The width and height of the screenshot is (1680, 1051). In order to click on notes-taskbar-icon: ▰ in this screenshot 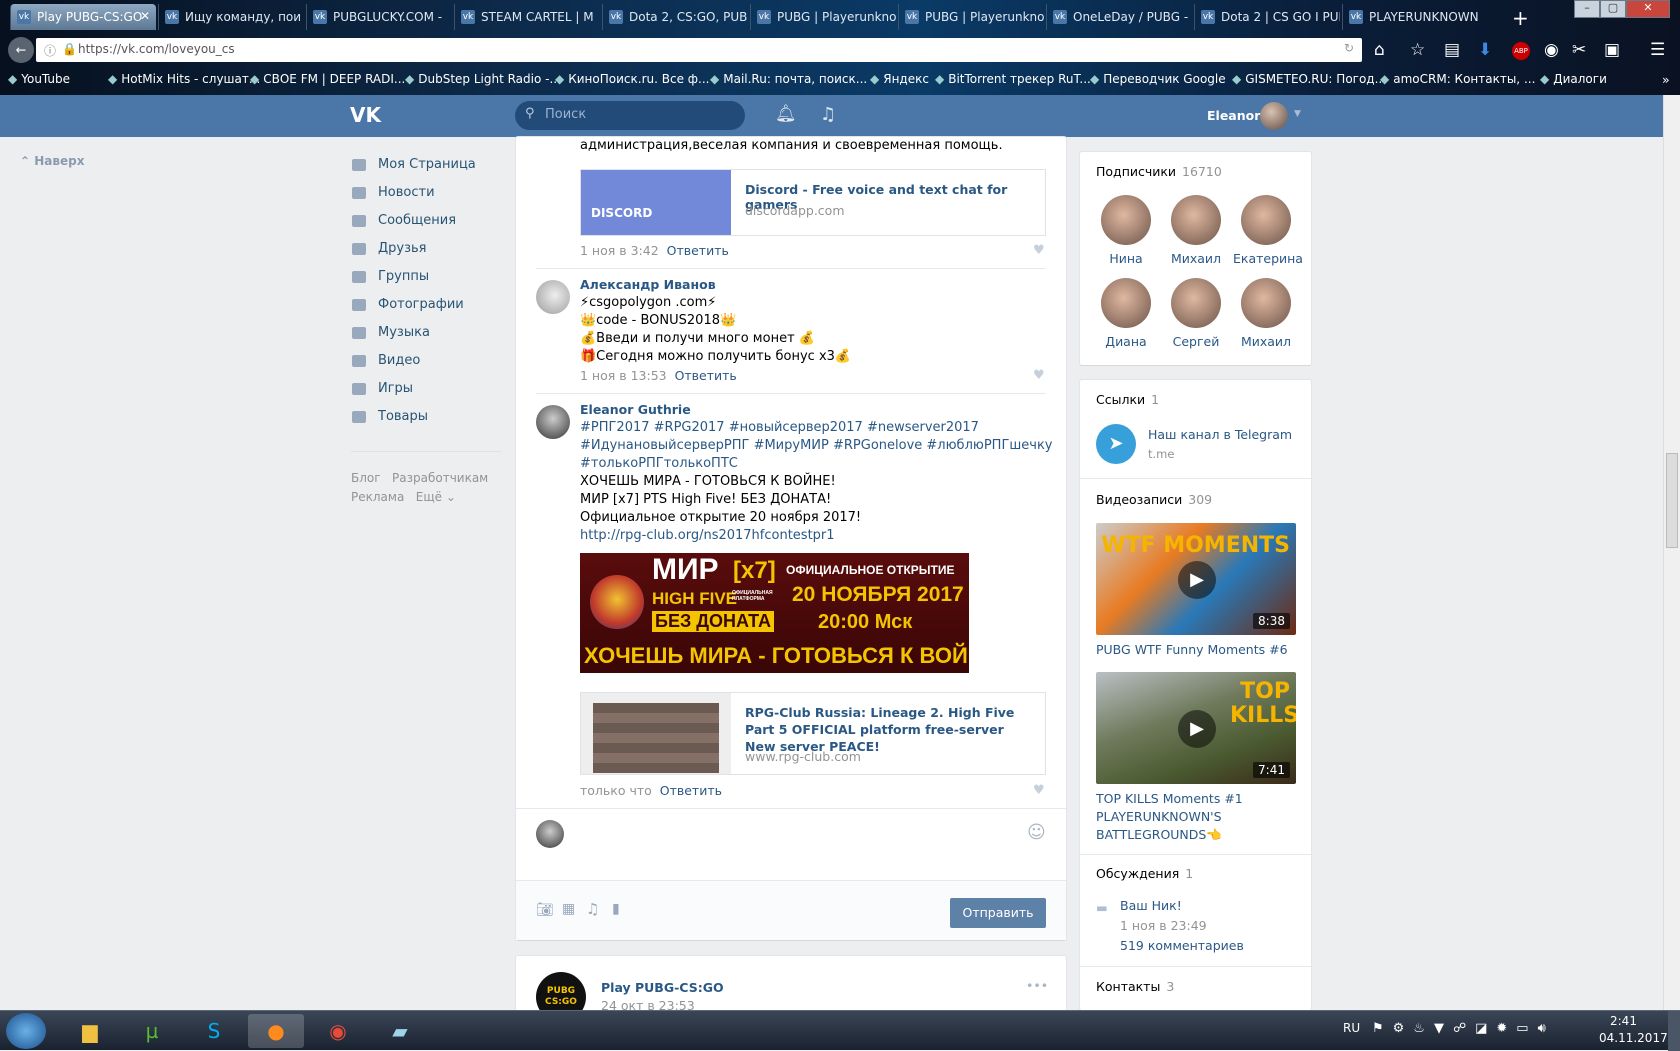, I will do `click(400, 1031)`.